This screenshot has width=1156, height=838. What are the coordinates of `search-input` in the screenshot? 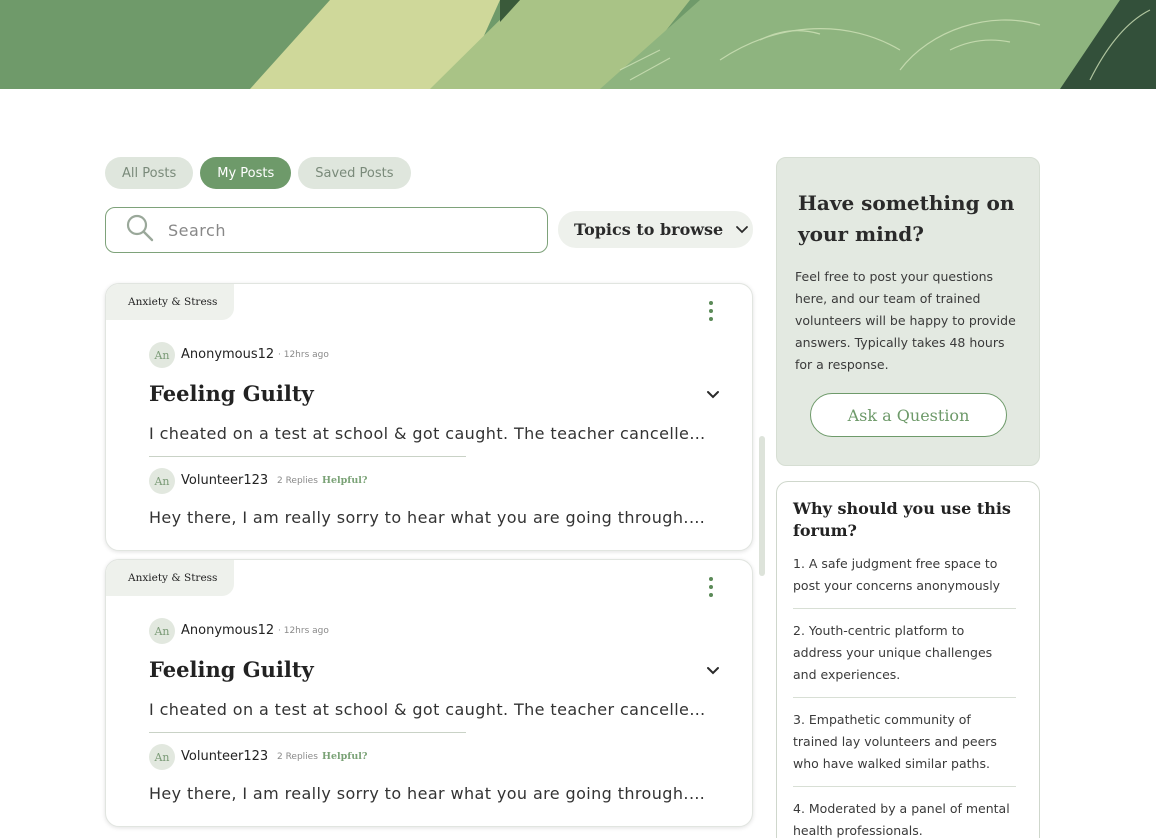 It's located at (338, 230).